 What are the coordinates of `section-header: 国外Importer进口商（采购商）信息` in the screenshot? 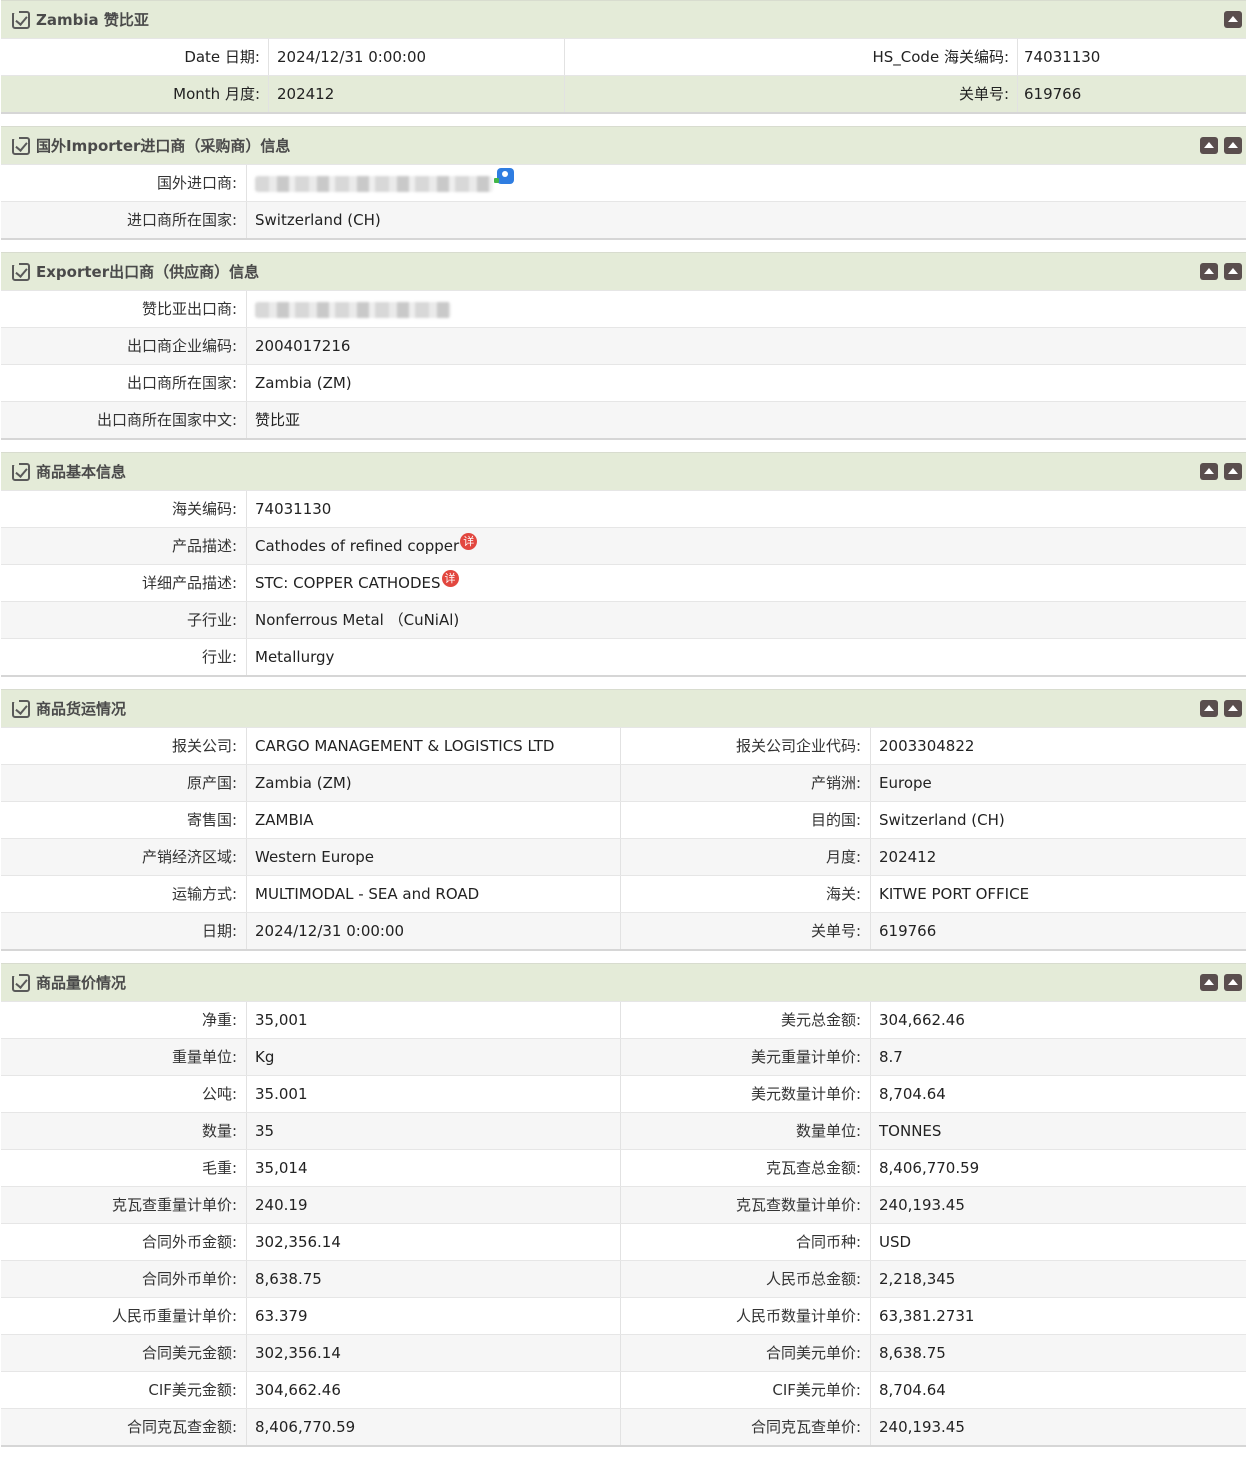 It's located at (623, 145).